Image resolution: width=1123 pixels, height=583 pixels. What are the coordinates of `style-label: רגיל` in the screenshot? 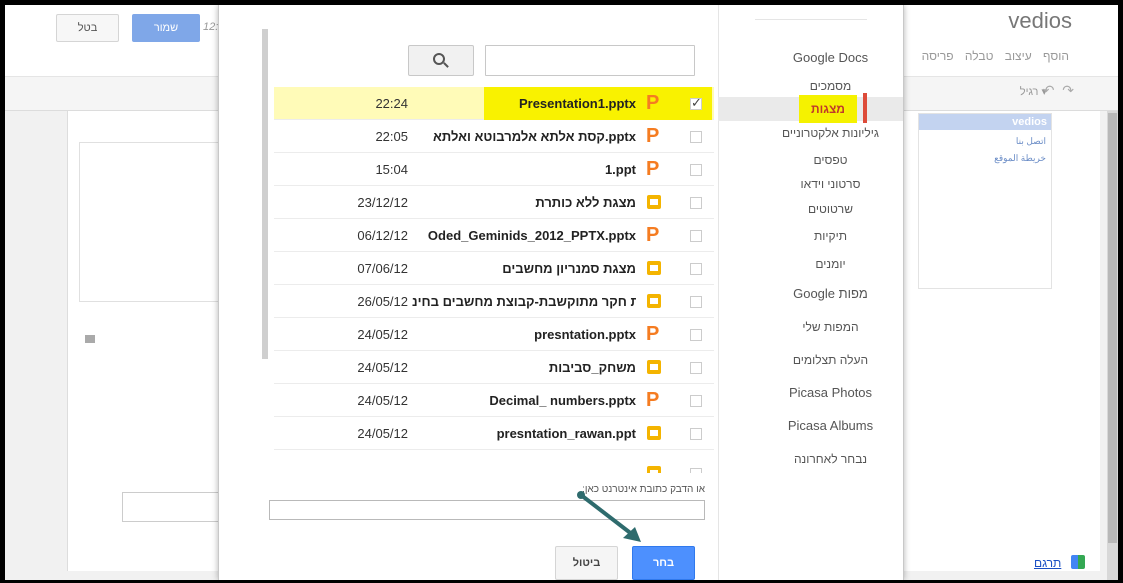 It's located at (1029, 92).